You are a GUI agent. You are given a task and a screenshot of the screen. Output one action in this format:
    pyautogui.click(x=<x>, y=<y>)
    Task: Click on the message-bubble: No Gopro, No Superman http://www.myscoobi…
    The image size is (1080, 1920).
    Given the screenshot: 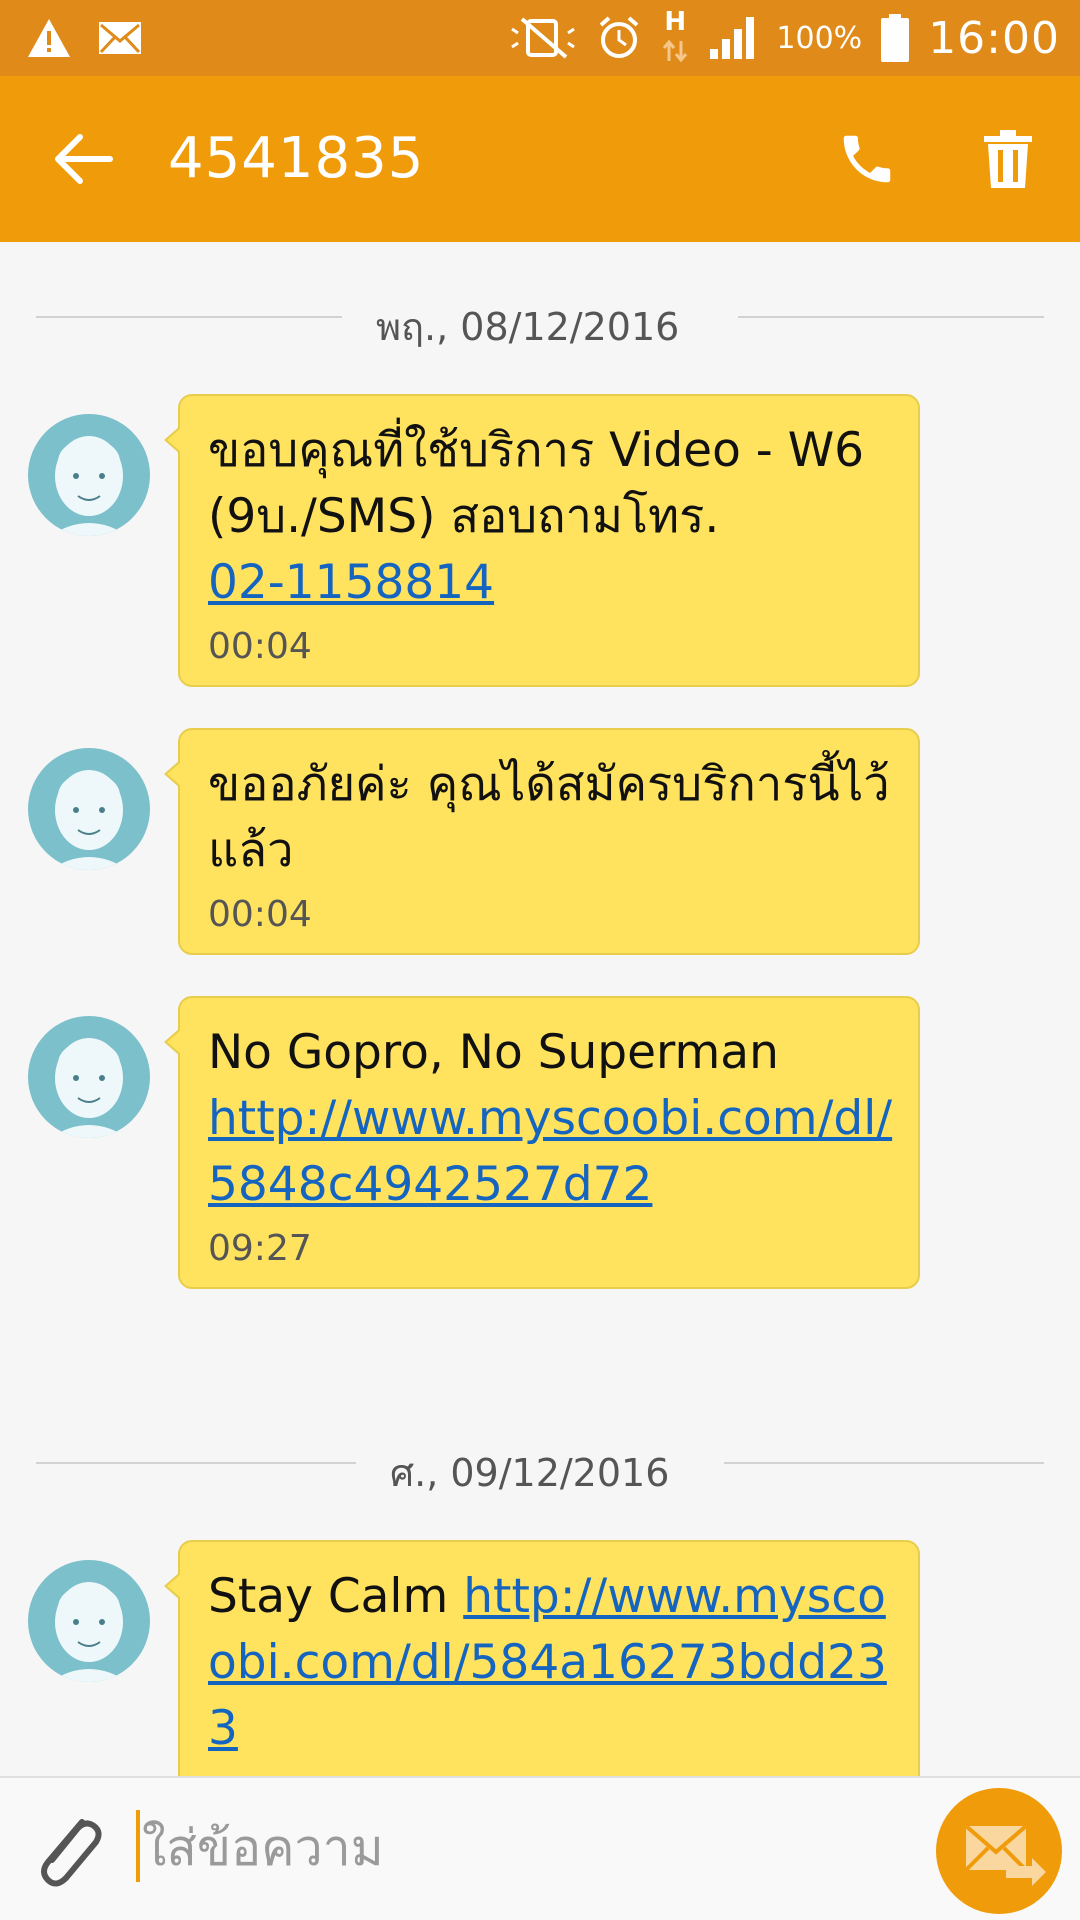 What is the action you would take?
    pyautogui.click(x=542, y=1142)
    